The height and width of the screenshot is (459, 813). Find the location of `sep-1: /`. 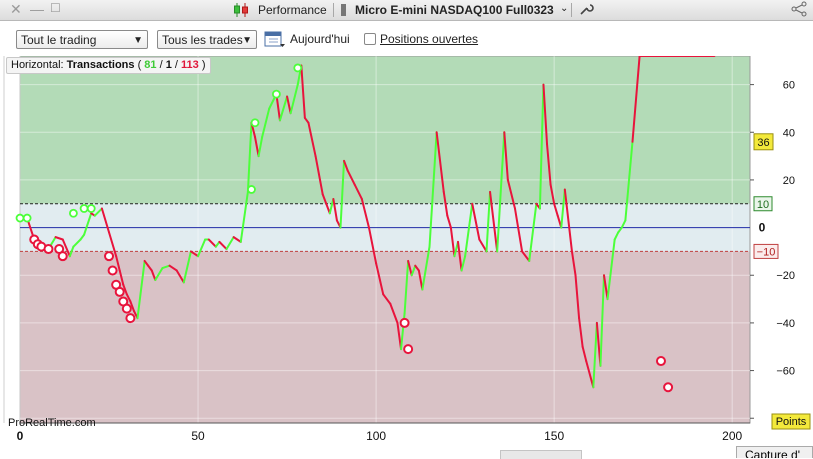

sep-1: / is located at coordinates (161, 65).